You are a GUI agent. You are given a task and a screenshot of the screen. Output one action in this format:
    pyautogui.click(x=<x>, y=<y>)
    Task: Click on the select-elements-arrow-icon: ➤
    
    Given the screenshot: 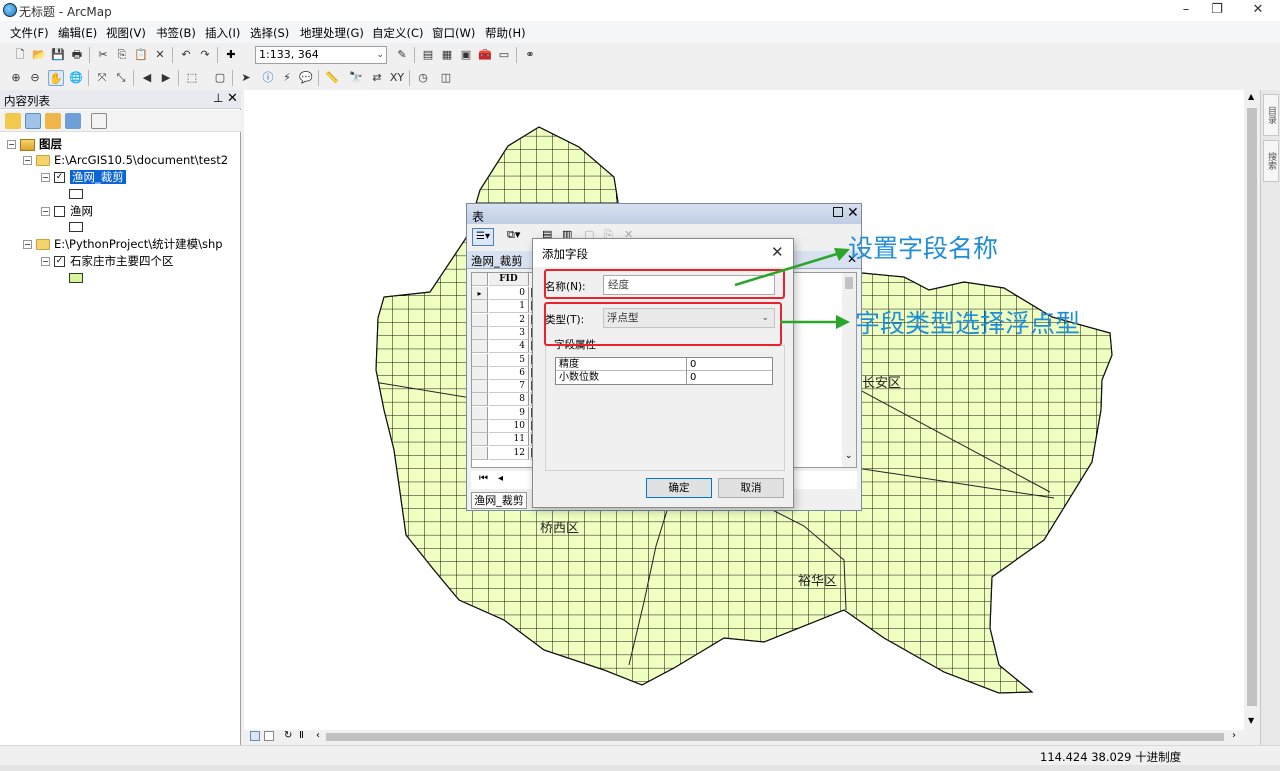 What is the action you would take?
    pyautogui.click(x=246, y=78)
    